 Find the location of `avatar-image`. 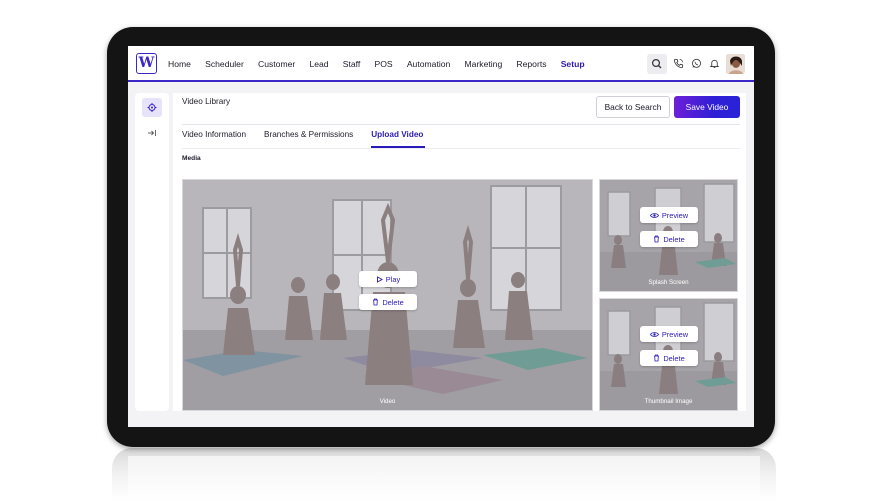

avatar-image is located at coordinates (735, 64).